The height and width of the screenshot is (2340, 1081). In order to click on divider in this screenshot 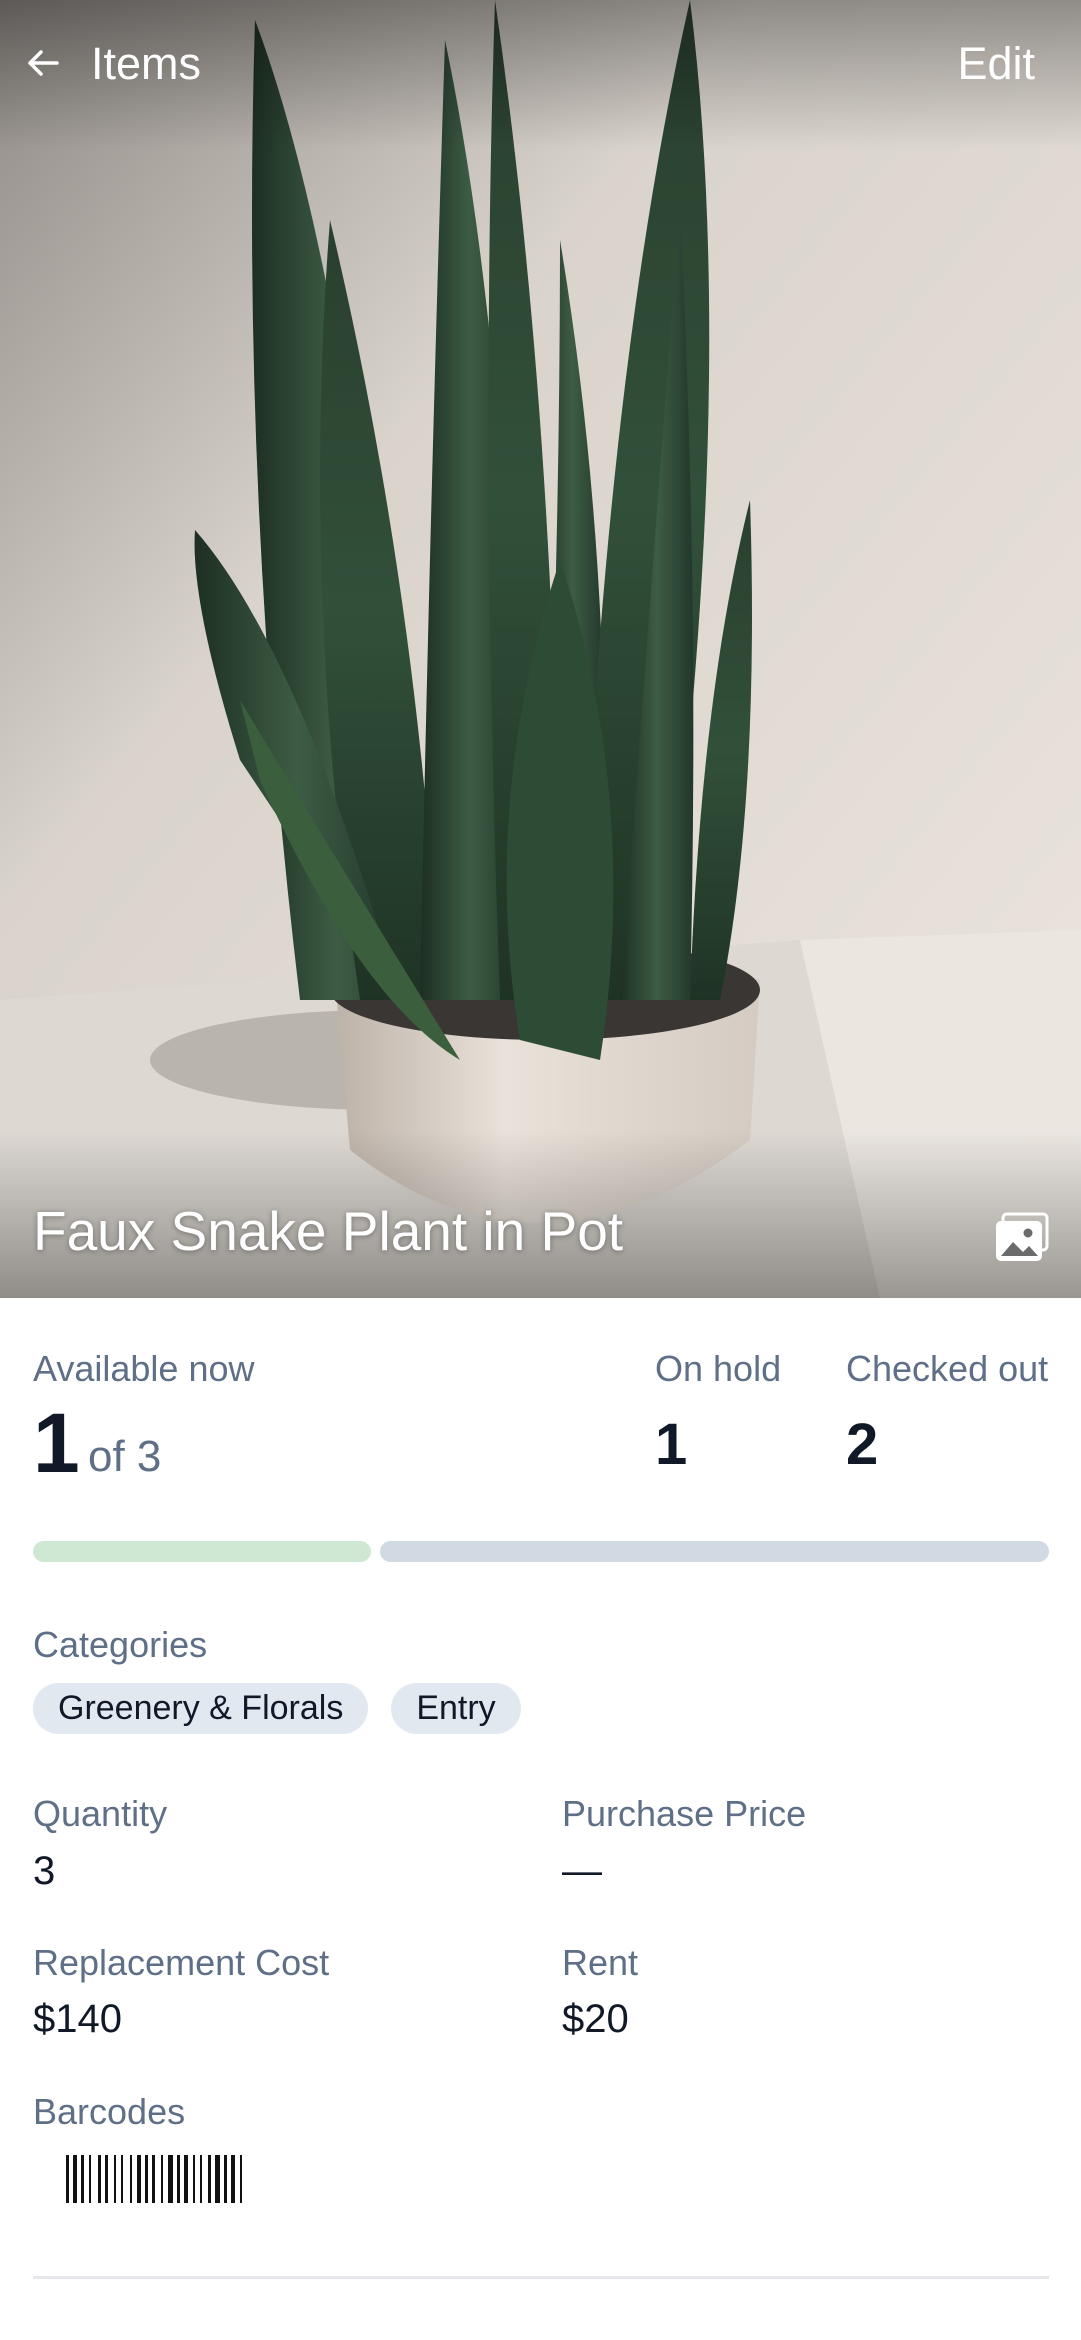, I will do `click(541, 2277)`.